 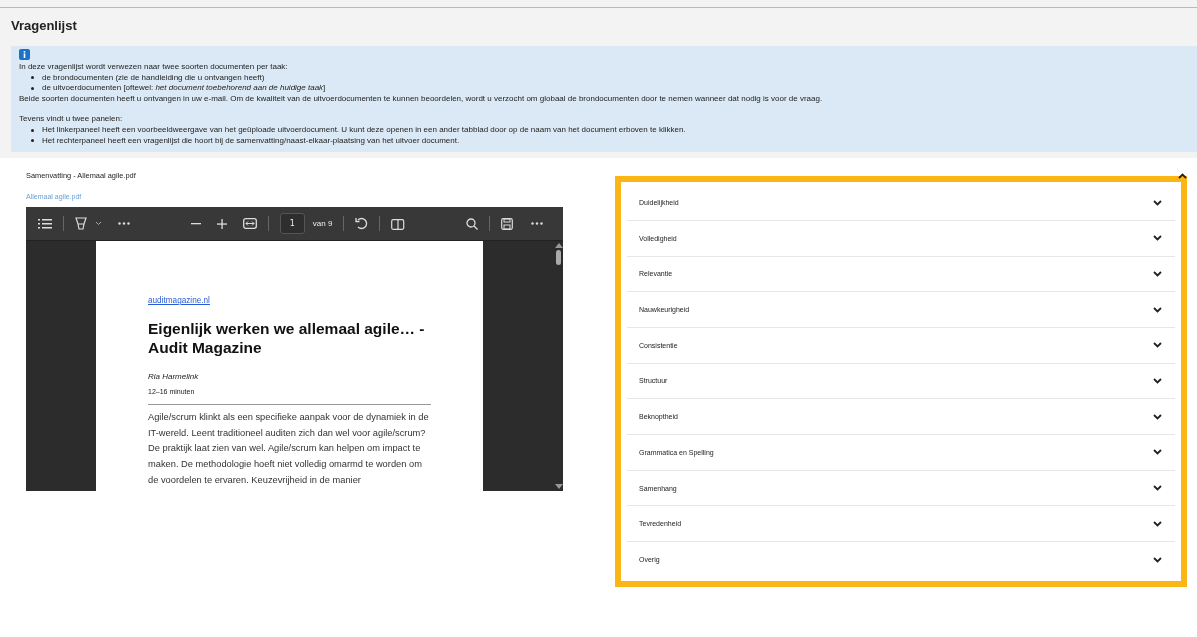 What do you see at coordinates (364, 130) in the screenshot?
I see `info-list-item: Het linkerpaneel heeft een voorbeeldweergave van het geüploade uitvoerdocument. U kunt deze openen in een ander tabblad door op de naam van het document erboven te klikken.` at bounding box center [364, 130].